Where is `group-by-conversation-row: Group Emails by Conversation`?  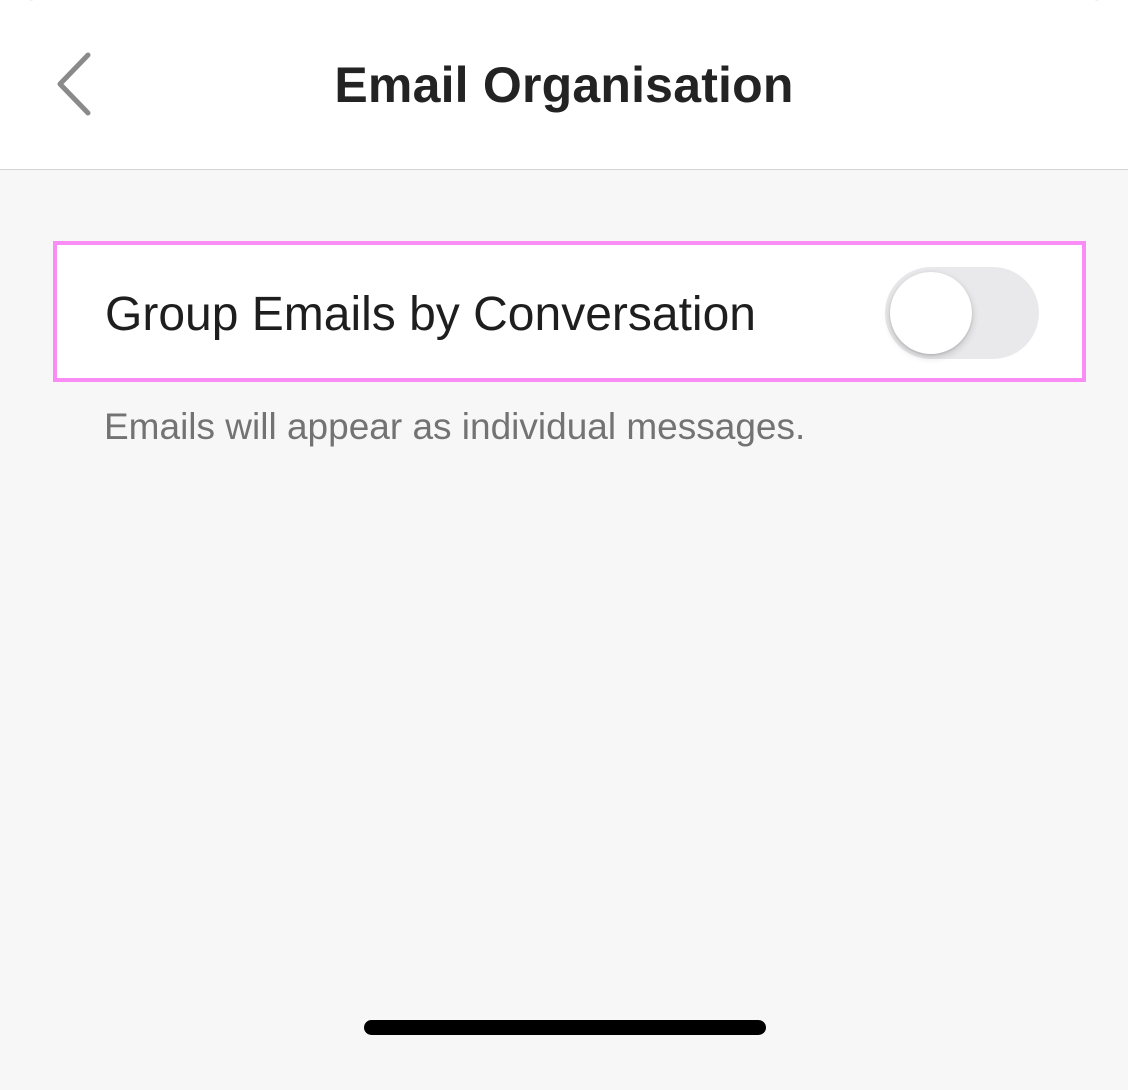
group-by-conversation-row: Group Emails by Conversation is located at coordinates (569, 311).